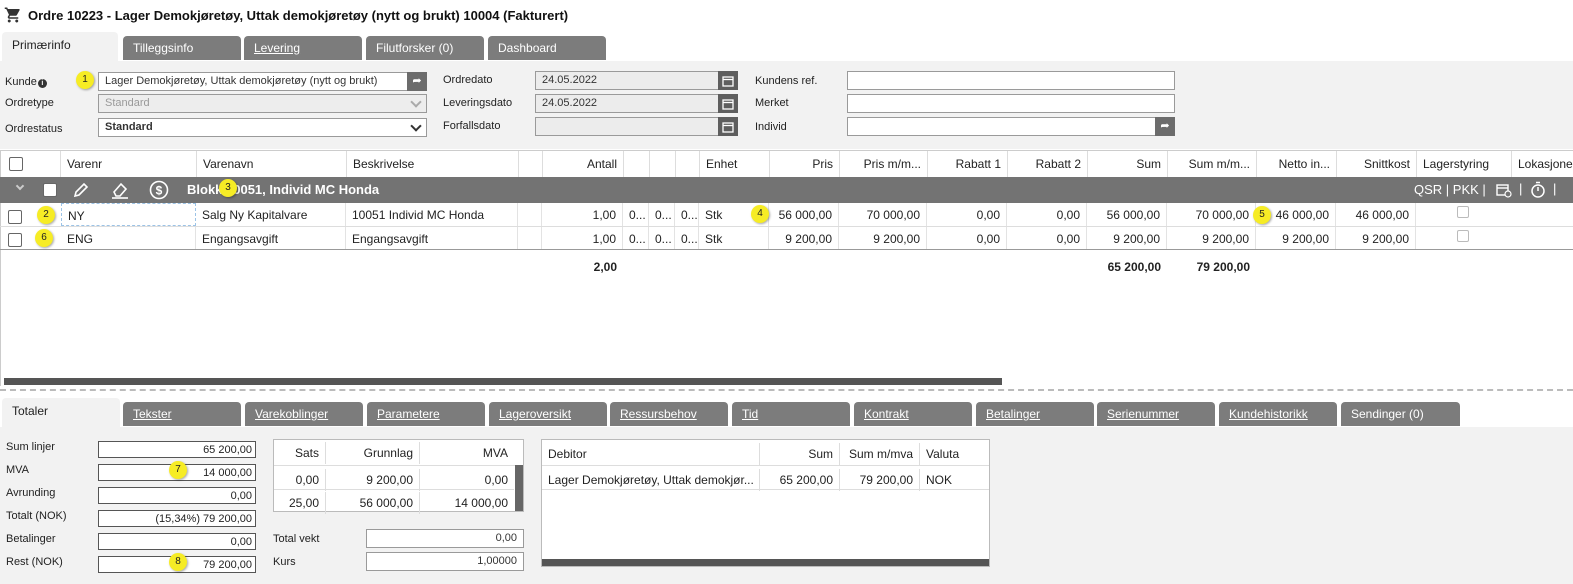  Describe the element at coordinates (1156, 414) in the screenshot. I see `tab-serienummer: Serienummer` at that location.